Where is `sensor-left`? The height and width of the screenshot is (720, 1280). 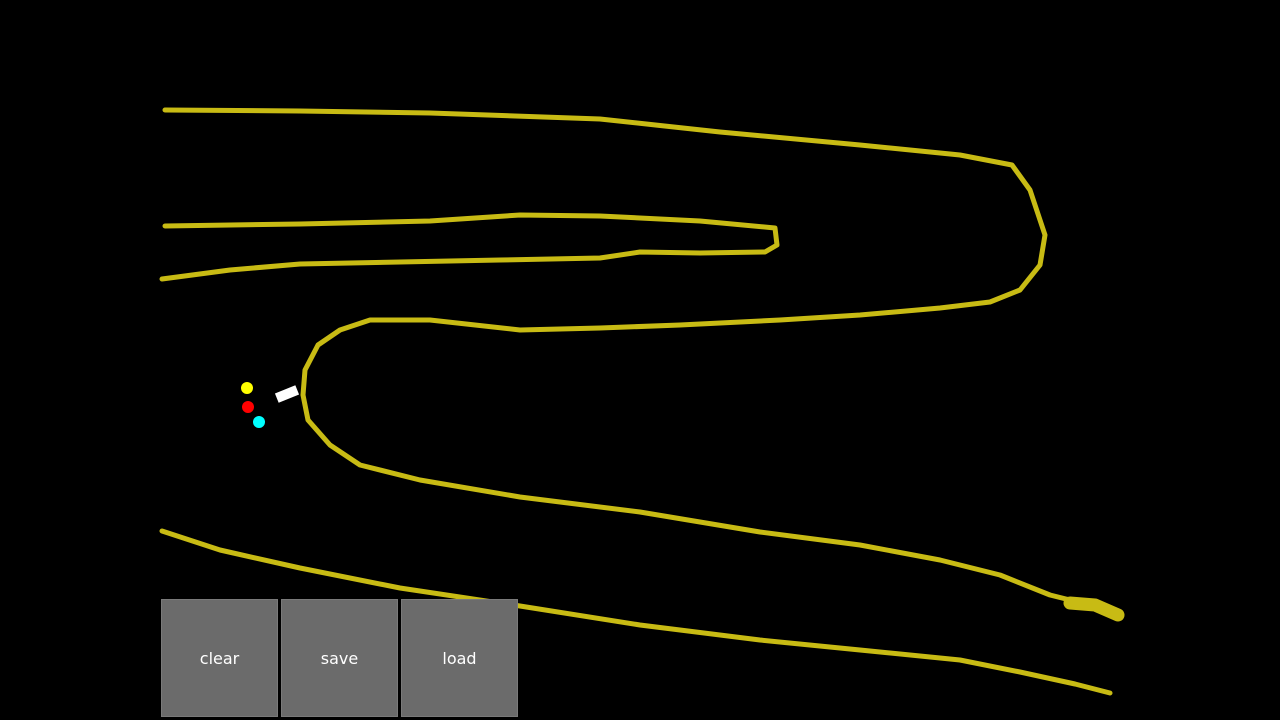
sensor-left is located at coordinates (247, 388).